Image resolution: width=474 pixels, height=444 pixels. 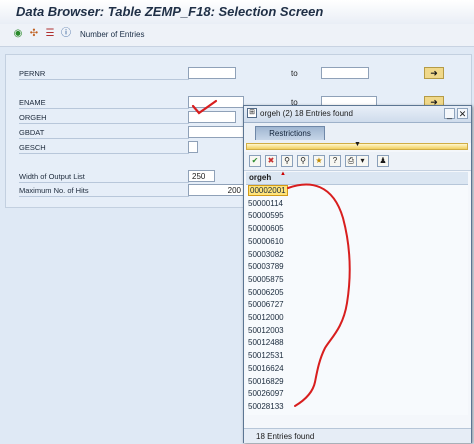 I want to click on popup-toolbar: ✔ ✖ ⚲ ⚲ ★ ? ⎙ ▾ ♟, so click(x=357, y=161).